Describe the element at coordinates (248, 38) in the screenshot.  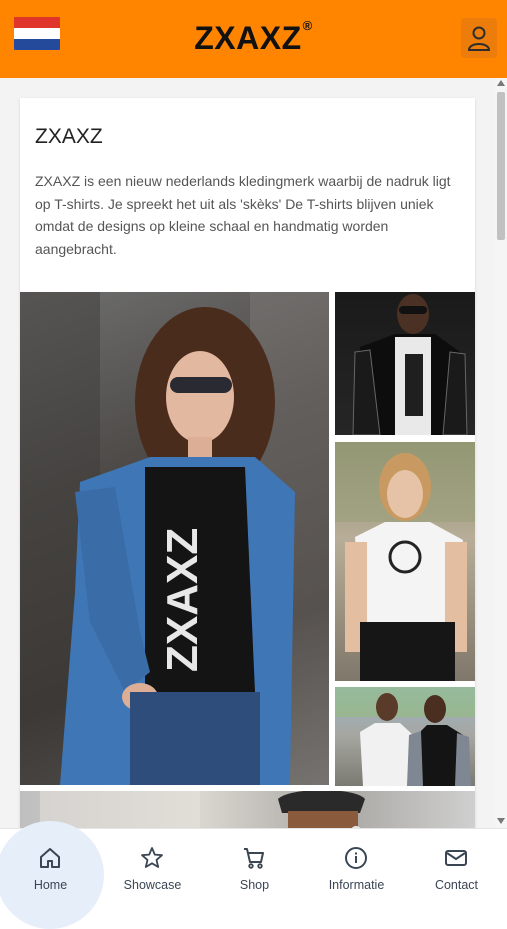
I see `brand-name: ZXAXZ` at that location.